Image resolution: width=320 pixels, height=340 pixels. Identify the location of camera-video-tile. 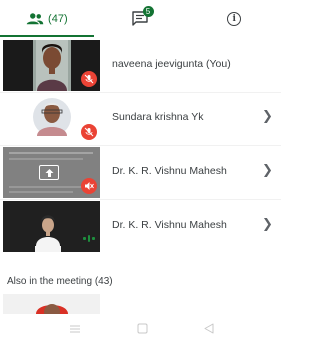
(51, 226).